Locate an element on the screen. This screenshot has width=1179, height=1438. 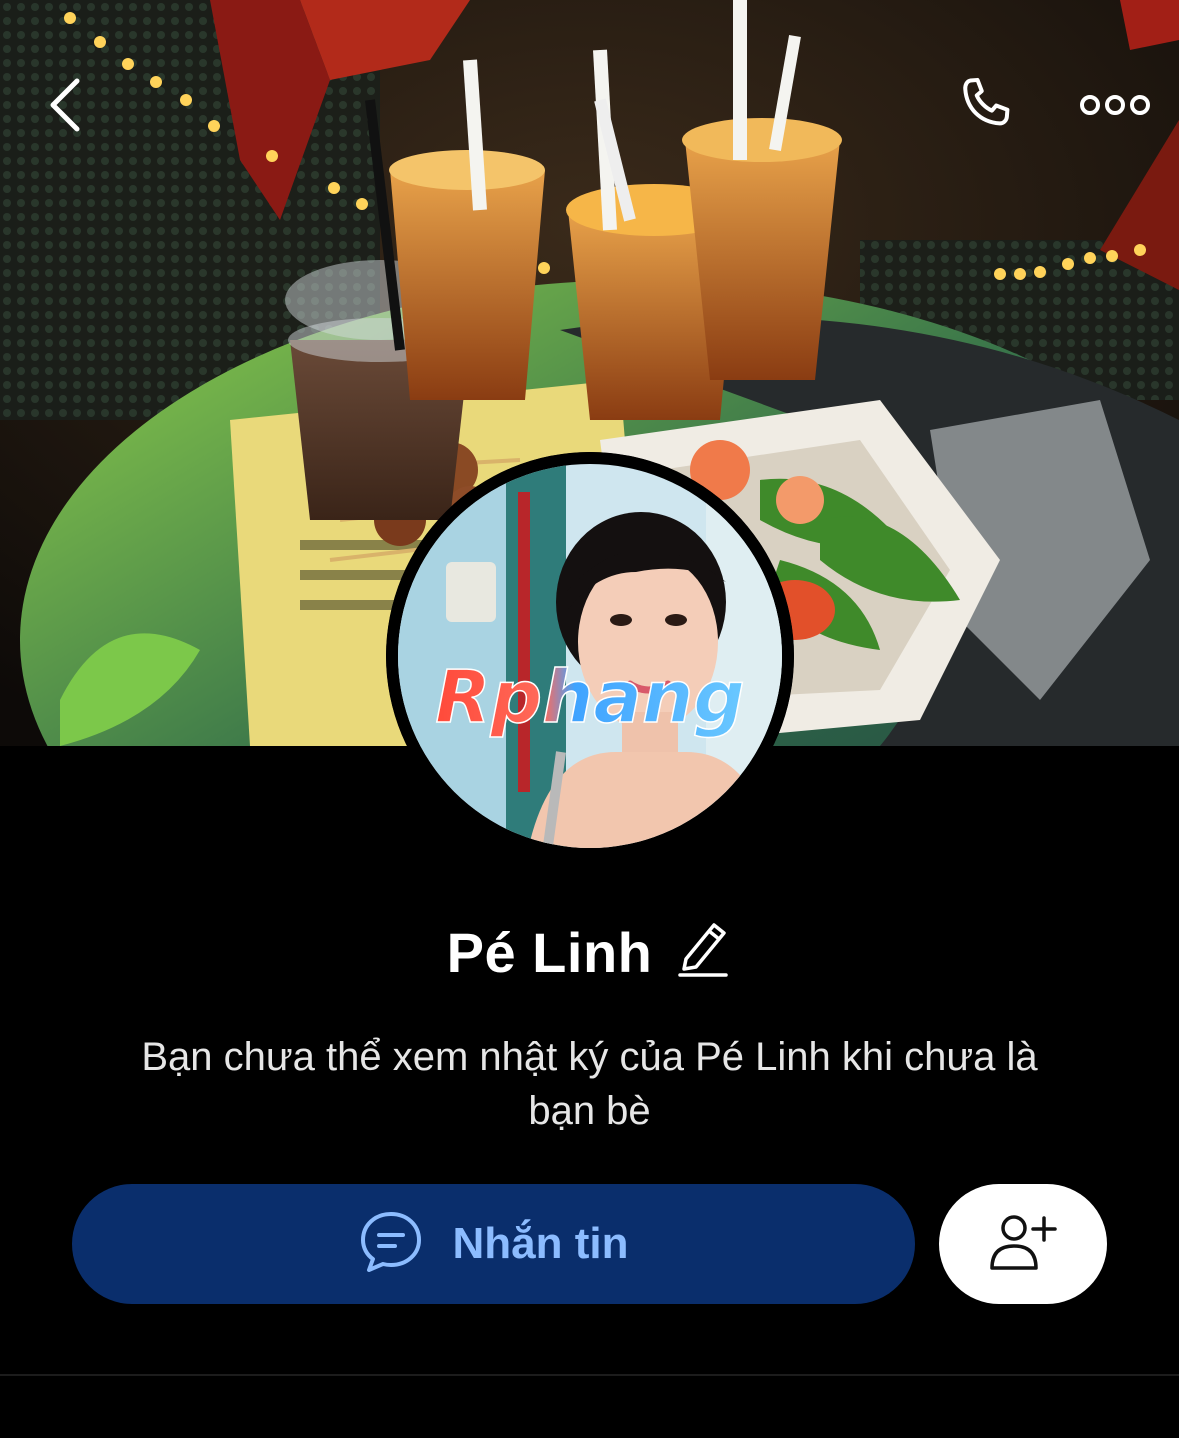
profile-avatar: Rphang is located at coordinates (590, 656).